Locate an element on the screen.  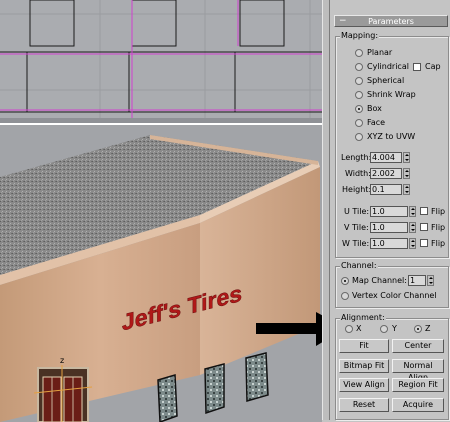
center-button: Center is located at coordinates (418, 346).